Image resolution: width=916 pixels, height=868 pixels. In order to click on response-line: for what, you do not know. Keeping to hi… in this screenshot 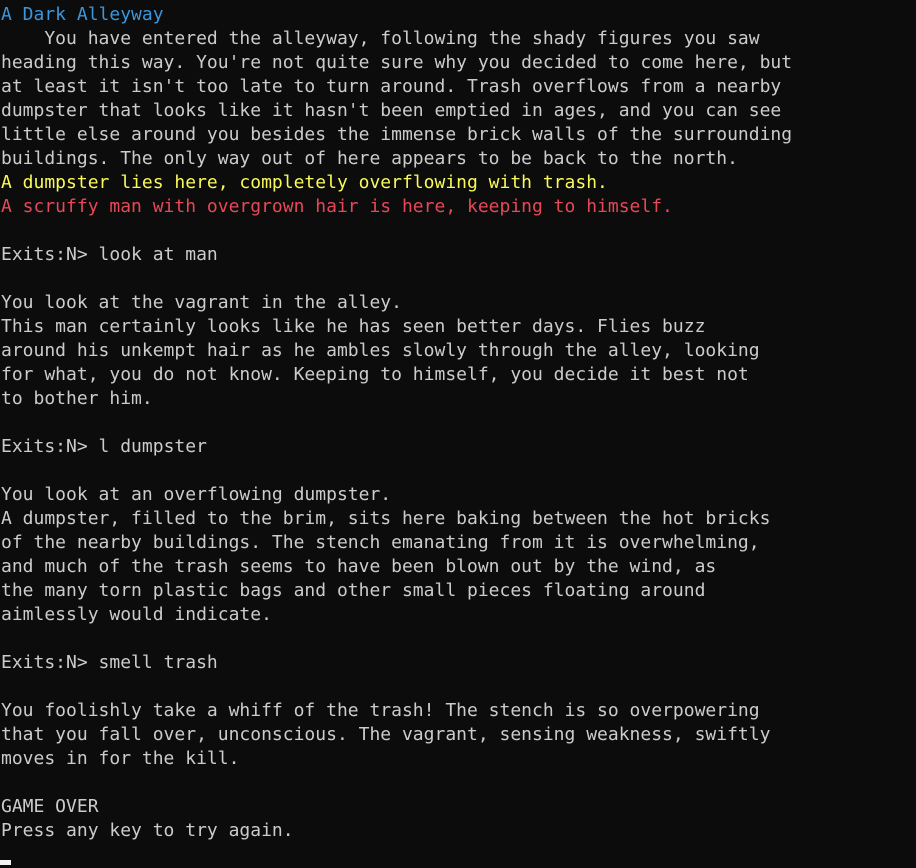, I will do `click(375, 374)`.